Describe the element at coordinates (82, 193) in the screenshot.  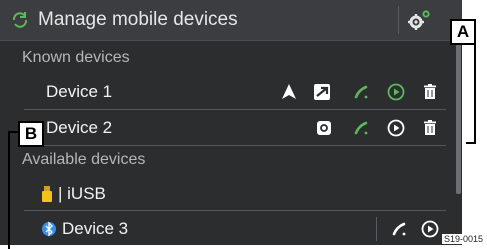
I see `device-name: | iUSB` at that location.